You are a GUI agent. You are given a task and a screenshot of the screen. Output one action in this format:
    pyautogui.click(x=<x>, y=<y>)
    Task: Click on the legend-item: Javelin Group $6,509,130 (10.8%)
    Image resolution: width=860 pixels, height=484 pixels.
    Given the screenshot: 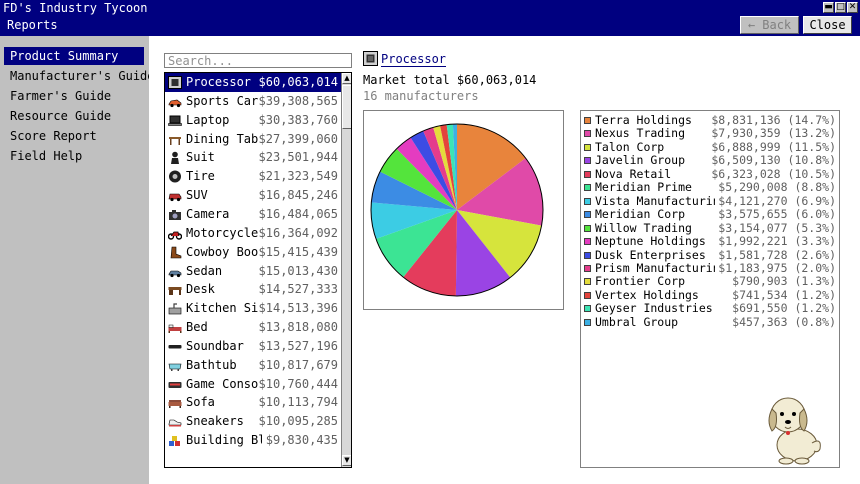 What is the action you would take?
    pyautogui.click(x=710, y=160)
    